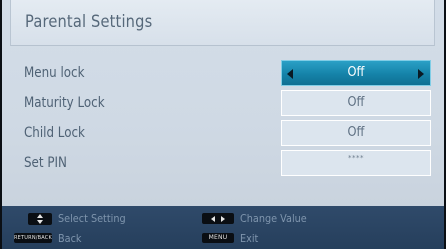 The height and width of the screenshot is (249, 446). I want to click on setting-row-maturity-lock: Maturity Lock Off, so click(223, 104).